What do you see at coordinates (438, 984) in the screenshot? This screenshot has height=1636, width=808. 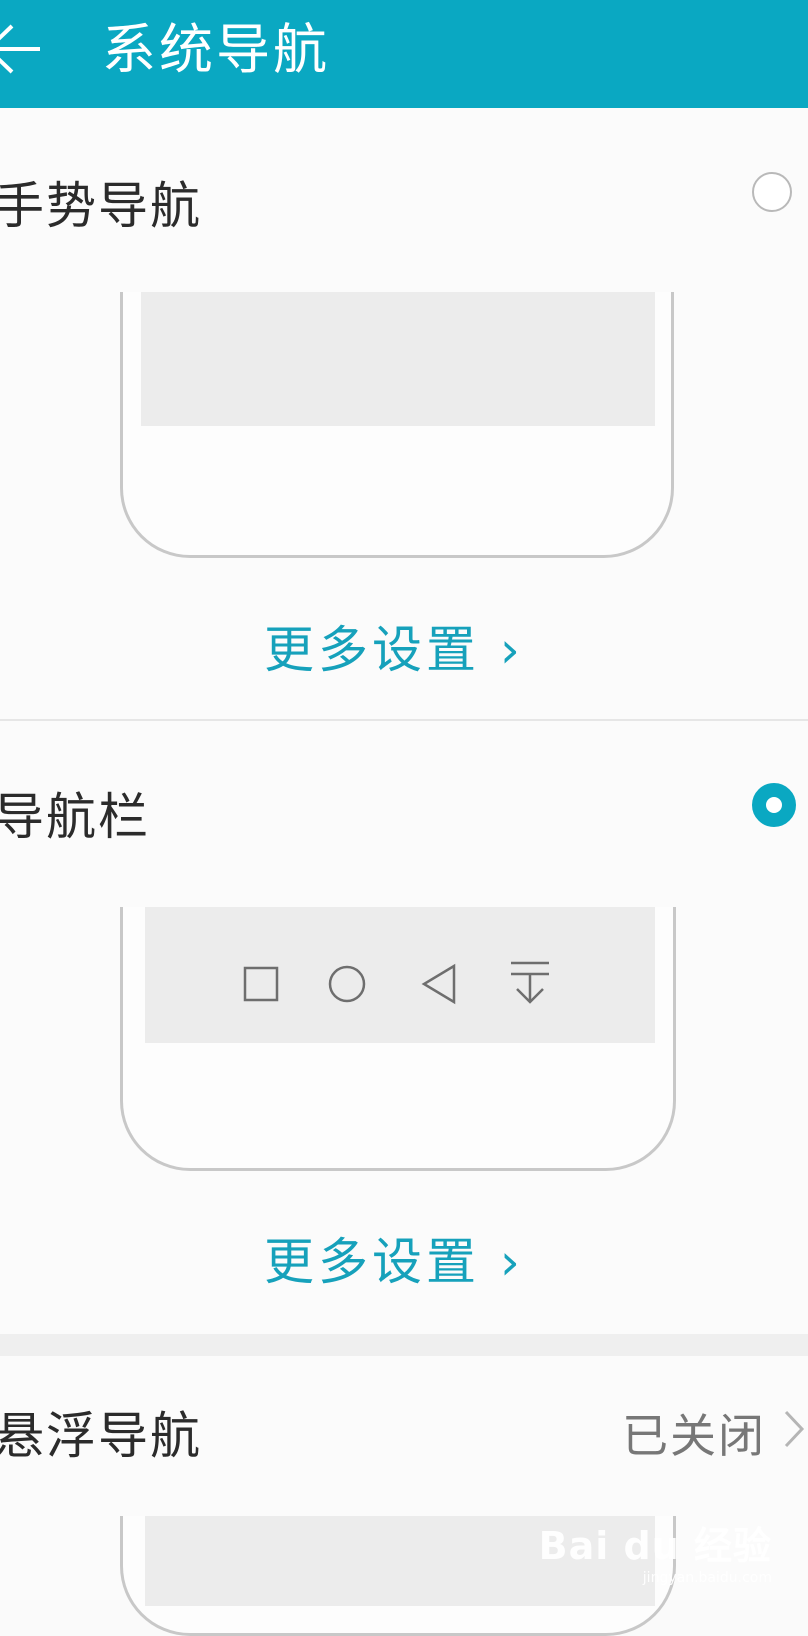 I see `triangle-back-icon` at bounding box center [438, 984].